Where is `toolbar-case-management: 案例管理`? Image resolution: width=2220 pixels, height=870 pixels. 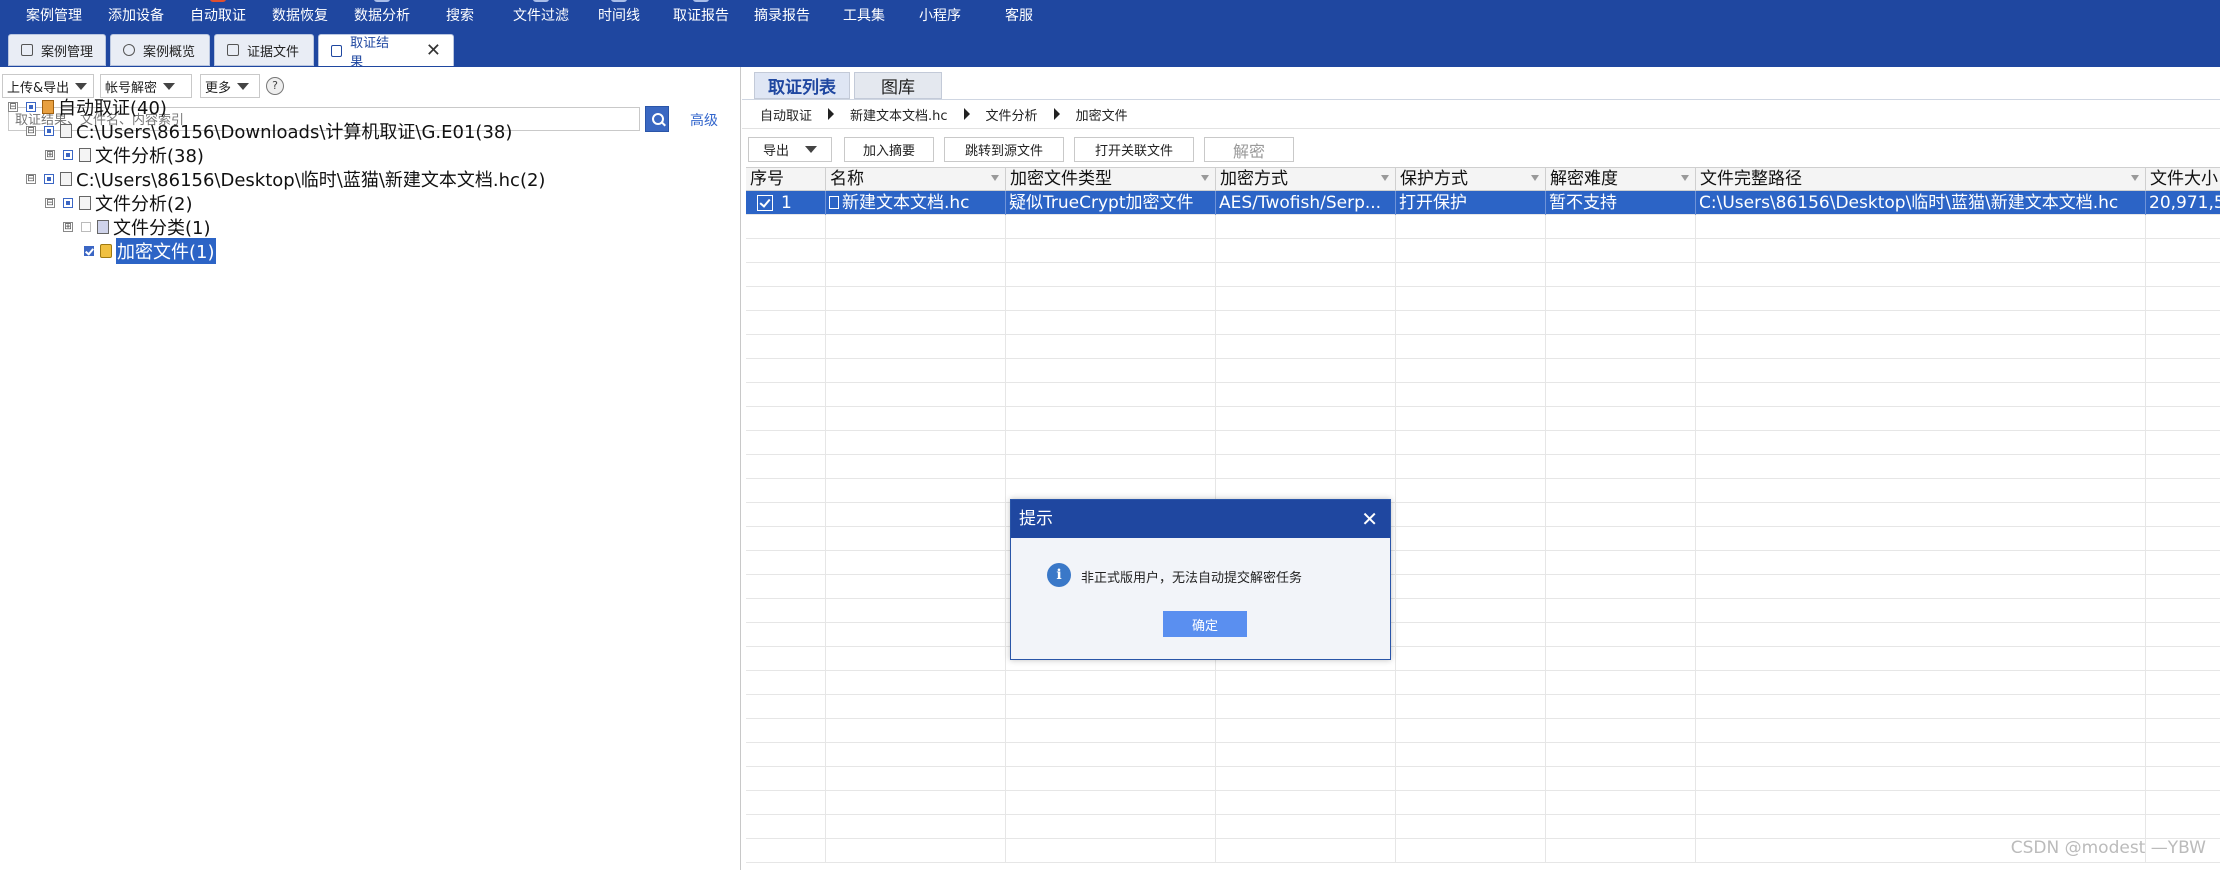
toolbar-case-management: 案例管理 is located at coordinates (54, 15).